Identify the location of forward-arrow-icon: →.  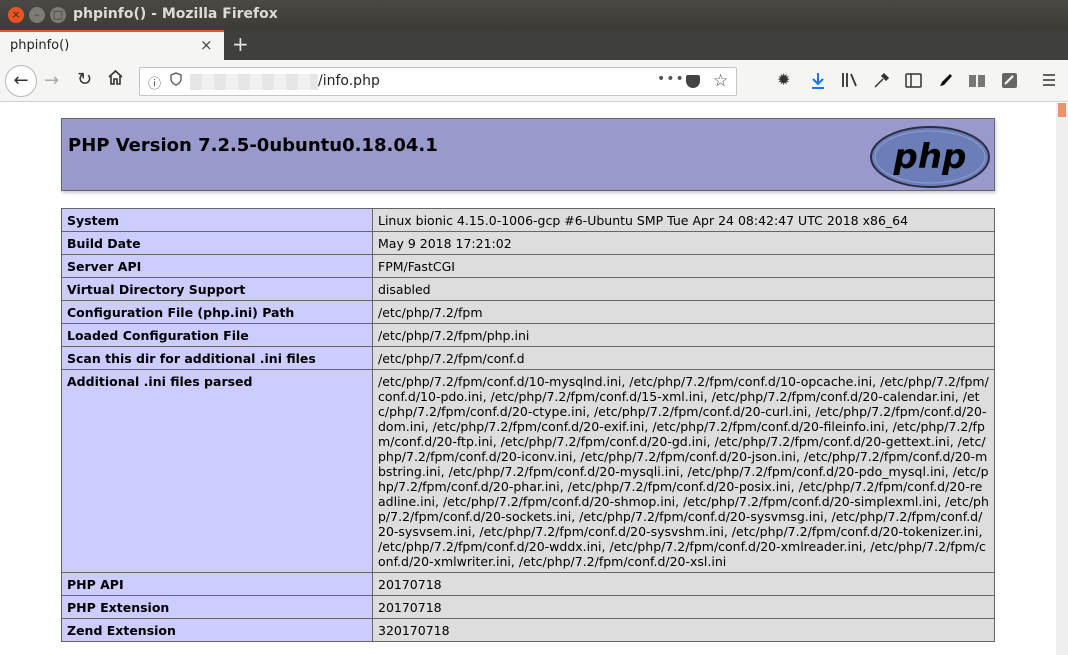
(52, 80).